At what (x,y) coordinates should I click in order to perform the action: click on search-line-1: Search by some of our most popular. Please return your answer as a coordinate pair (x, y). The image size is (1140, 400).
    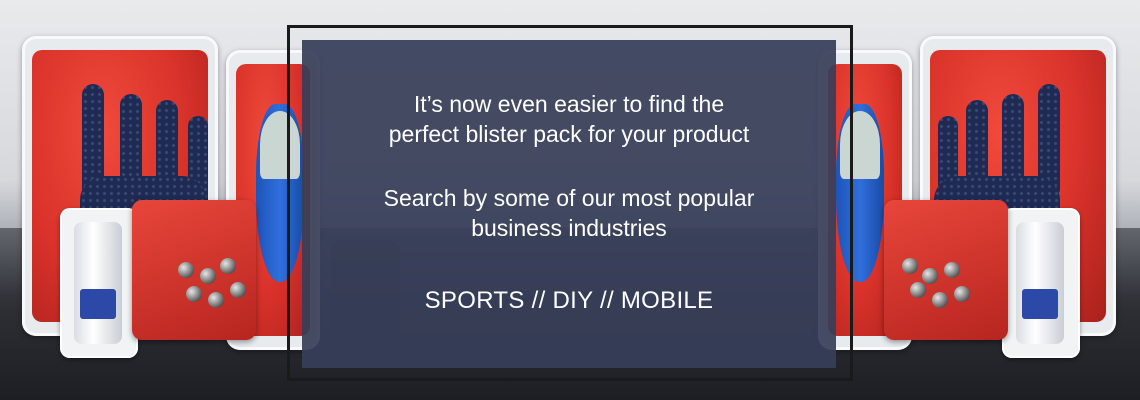
    Looking at the image, I should click on (569, 198).